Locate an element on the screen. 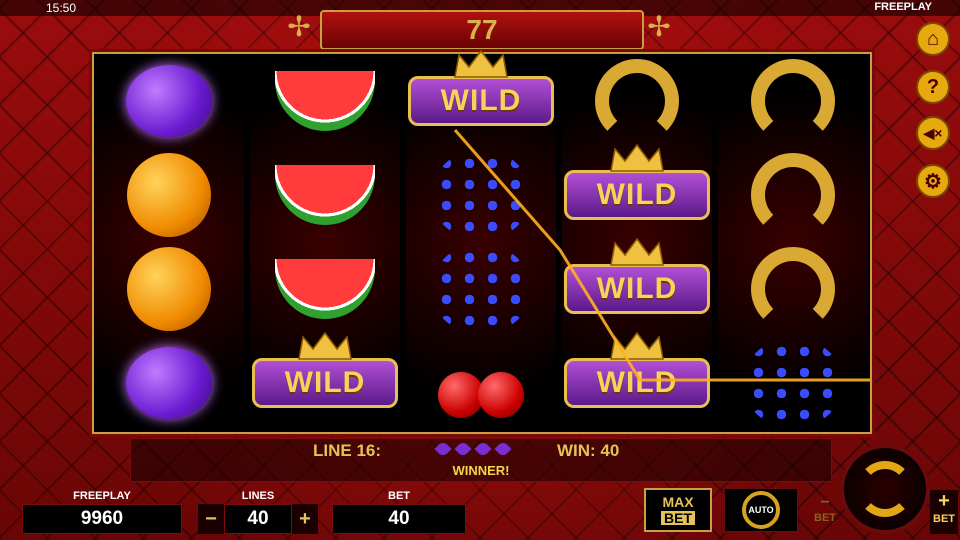 This screenshot has width=960, height=540. credit-label: FREEPLAY is located at coordinates (102, 496).